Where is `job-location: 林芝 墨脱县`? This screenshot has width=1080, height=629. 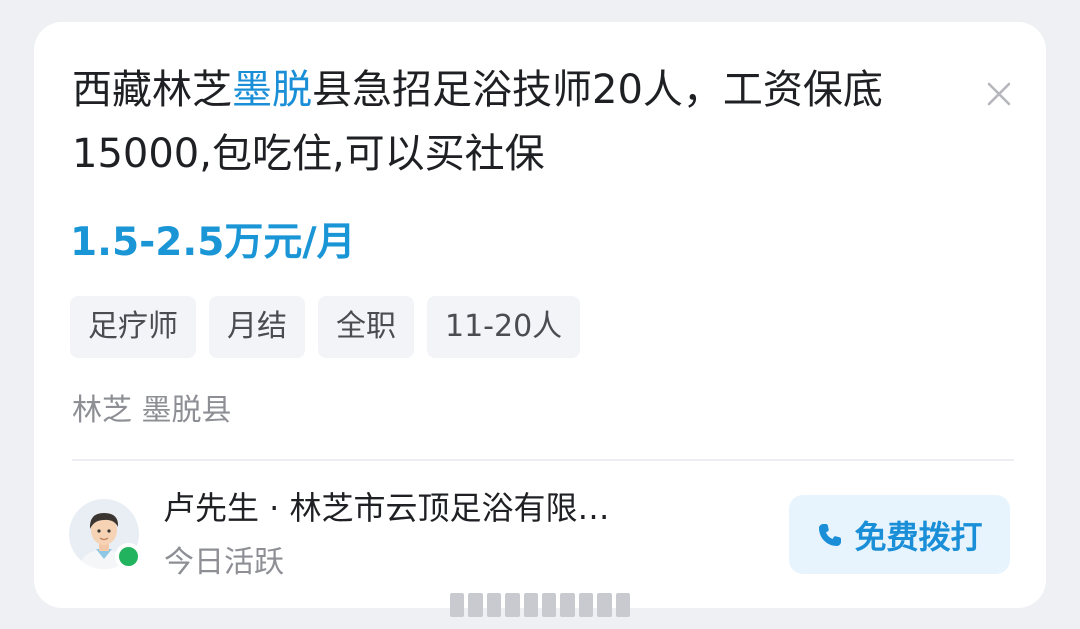 job-location: 林芝 墨脱县 is located at coordinates (152, 410).